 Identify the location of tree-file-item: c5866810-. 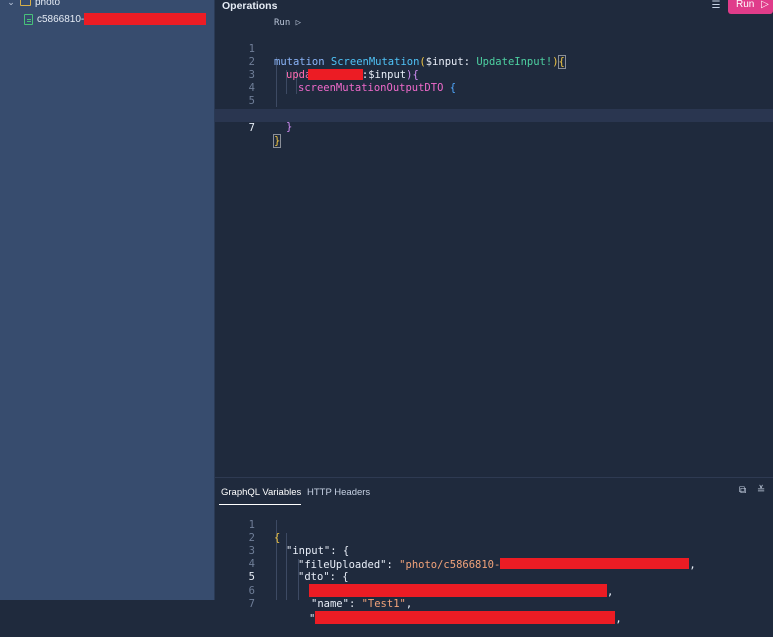
(113, 19).